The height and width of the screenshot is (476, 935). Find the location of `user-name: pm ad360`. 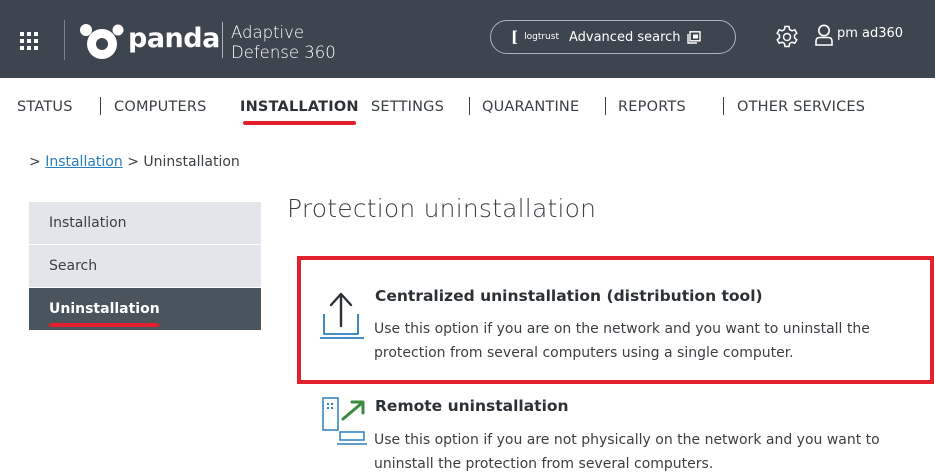

user-name: pm ad360 is located at coordinates (870, 33).